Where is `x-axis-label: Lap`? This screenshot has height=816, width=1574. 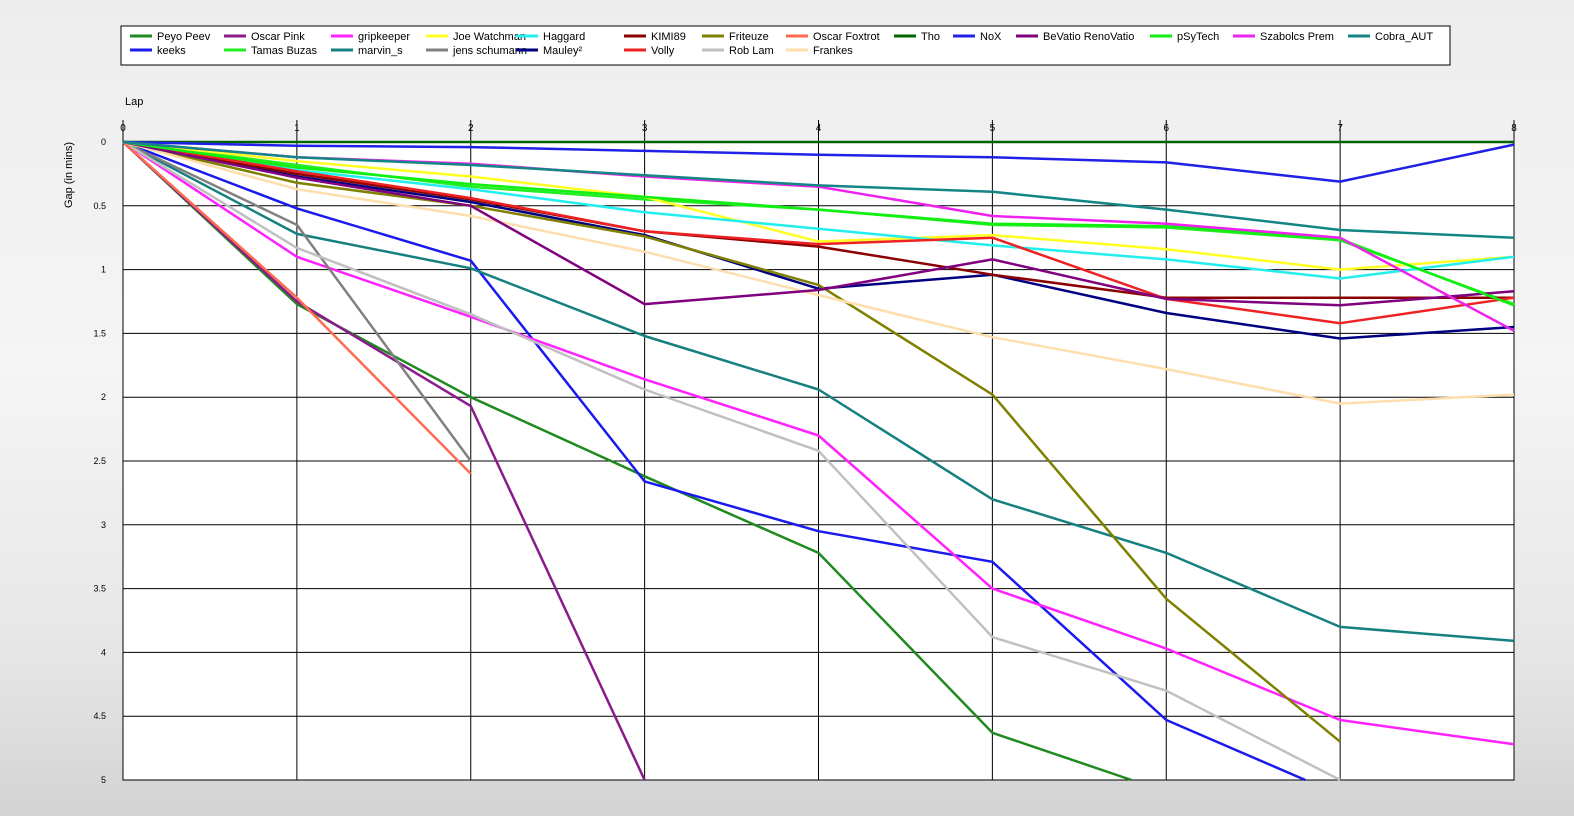
x-axis-label: Lap is located at coordinates (134, 102).